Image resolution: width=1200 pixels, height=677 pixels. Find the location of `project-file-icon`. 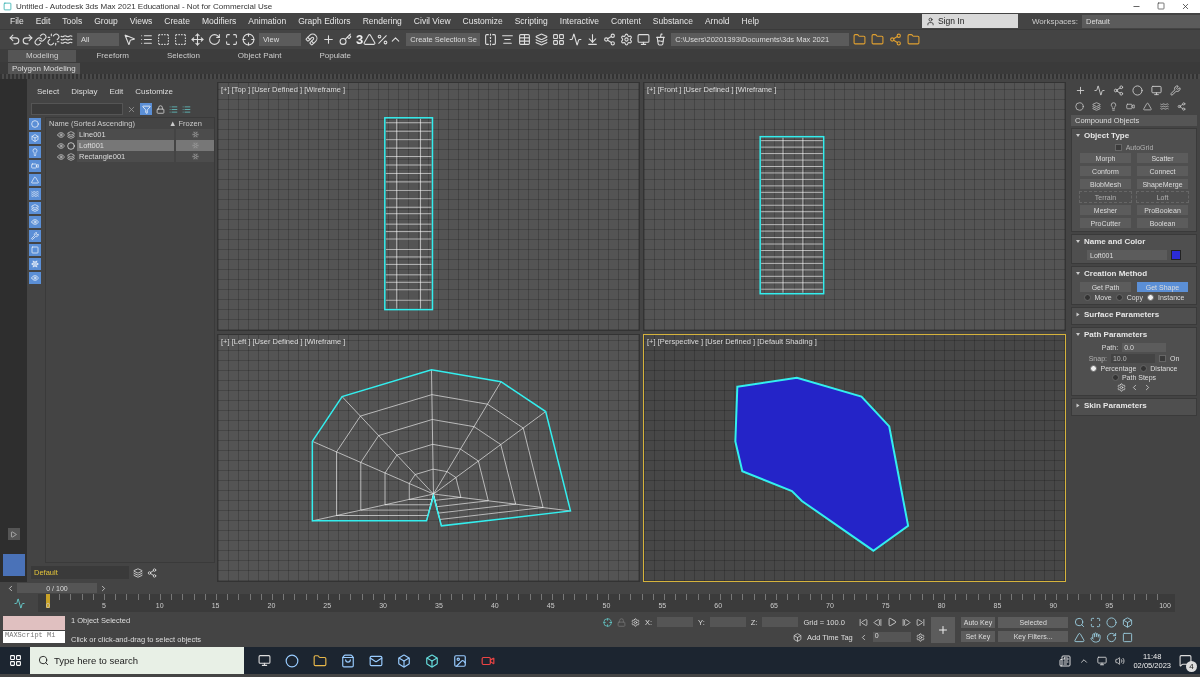

project-file-icon is located at coordinates (914, 39).